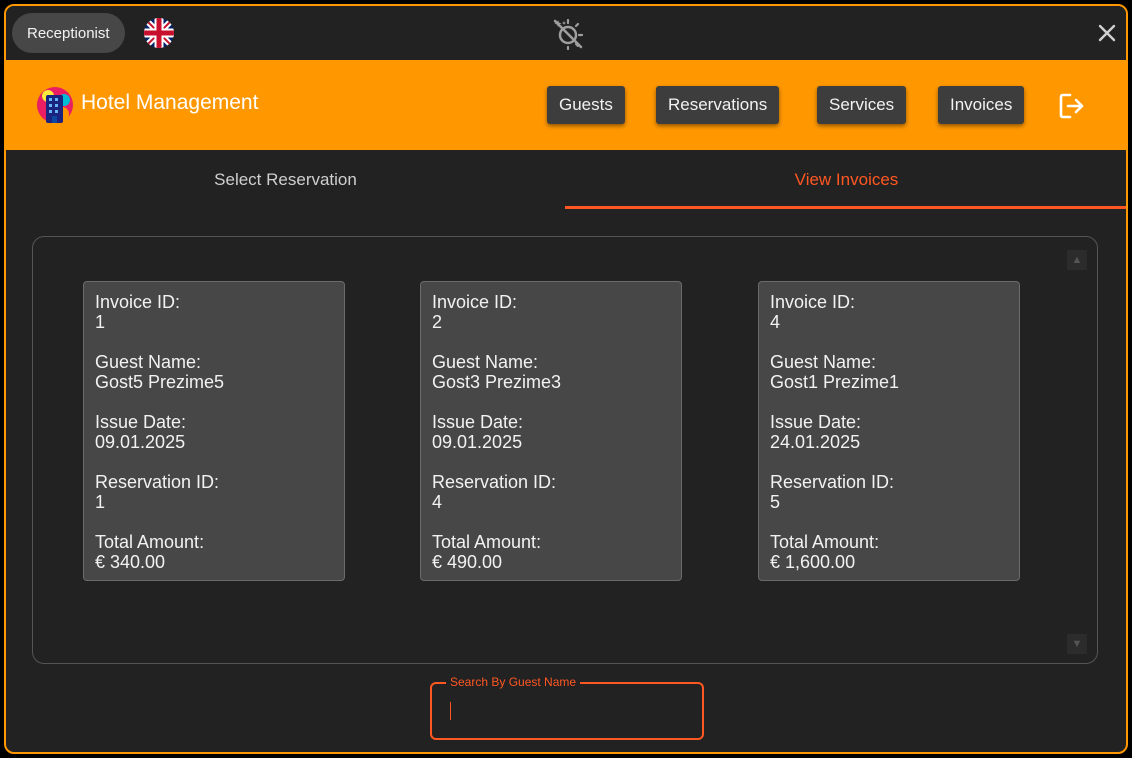 The image size is (1132, 758). Describe the element at coordinates (1077, 260) in the screenshot. I see `scroll-up-button: ▲` at that location.